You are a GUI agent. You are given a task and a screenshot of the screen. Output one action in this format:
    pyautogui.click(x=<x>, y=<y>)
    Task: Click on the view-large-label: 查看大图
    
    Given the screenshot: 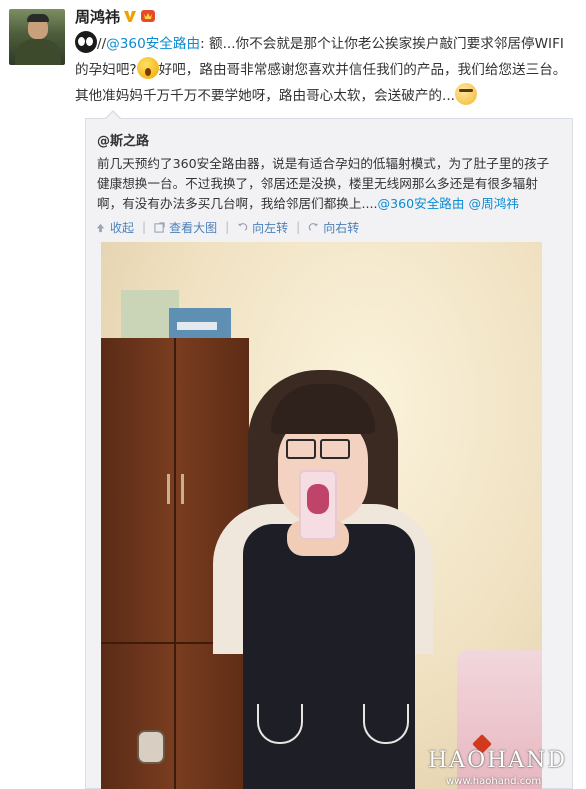 What is the action you would take?
    pyautogui.click(x=193, y=227)
    